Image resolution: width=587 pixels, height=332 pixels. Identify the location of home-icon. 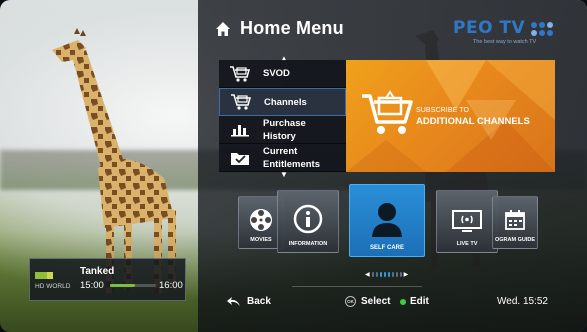
(223, 28).